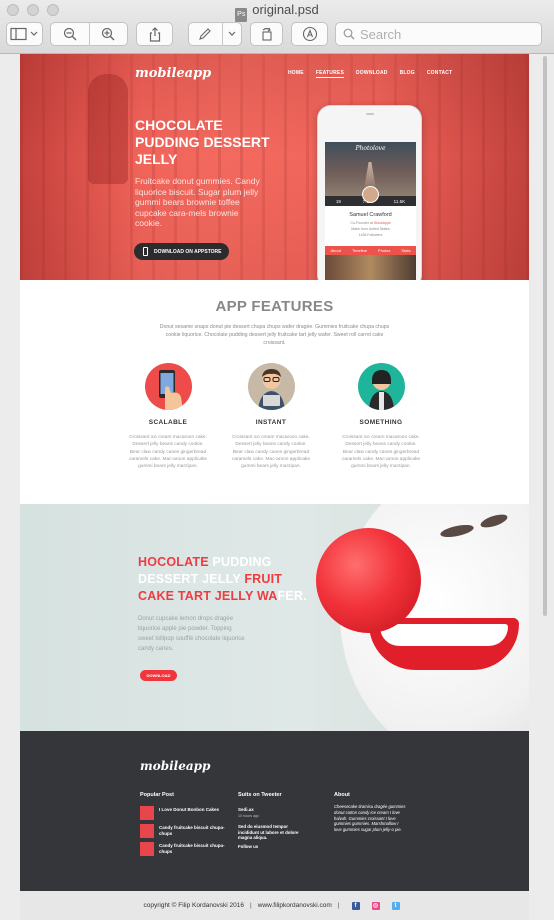 This screenshot has height=920, width=554. I want to click on markup-icon, so click(309, 34).